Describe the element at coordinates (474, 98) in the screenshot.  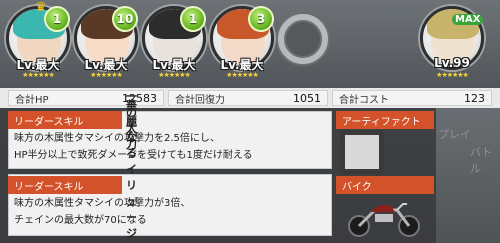
I see `total-cost-value: 123` at that location.